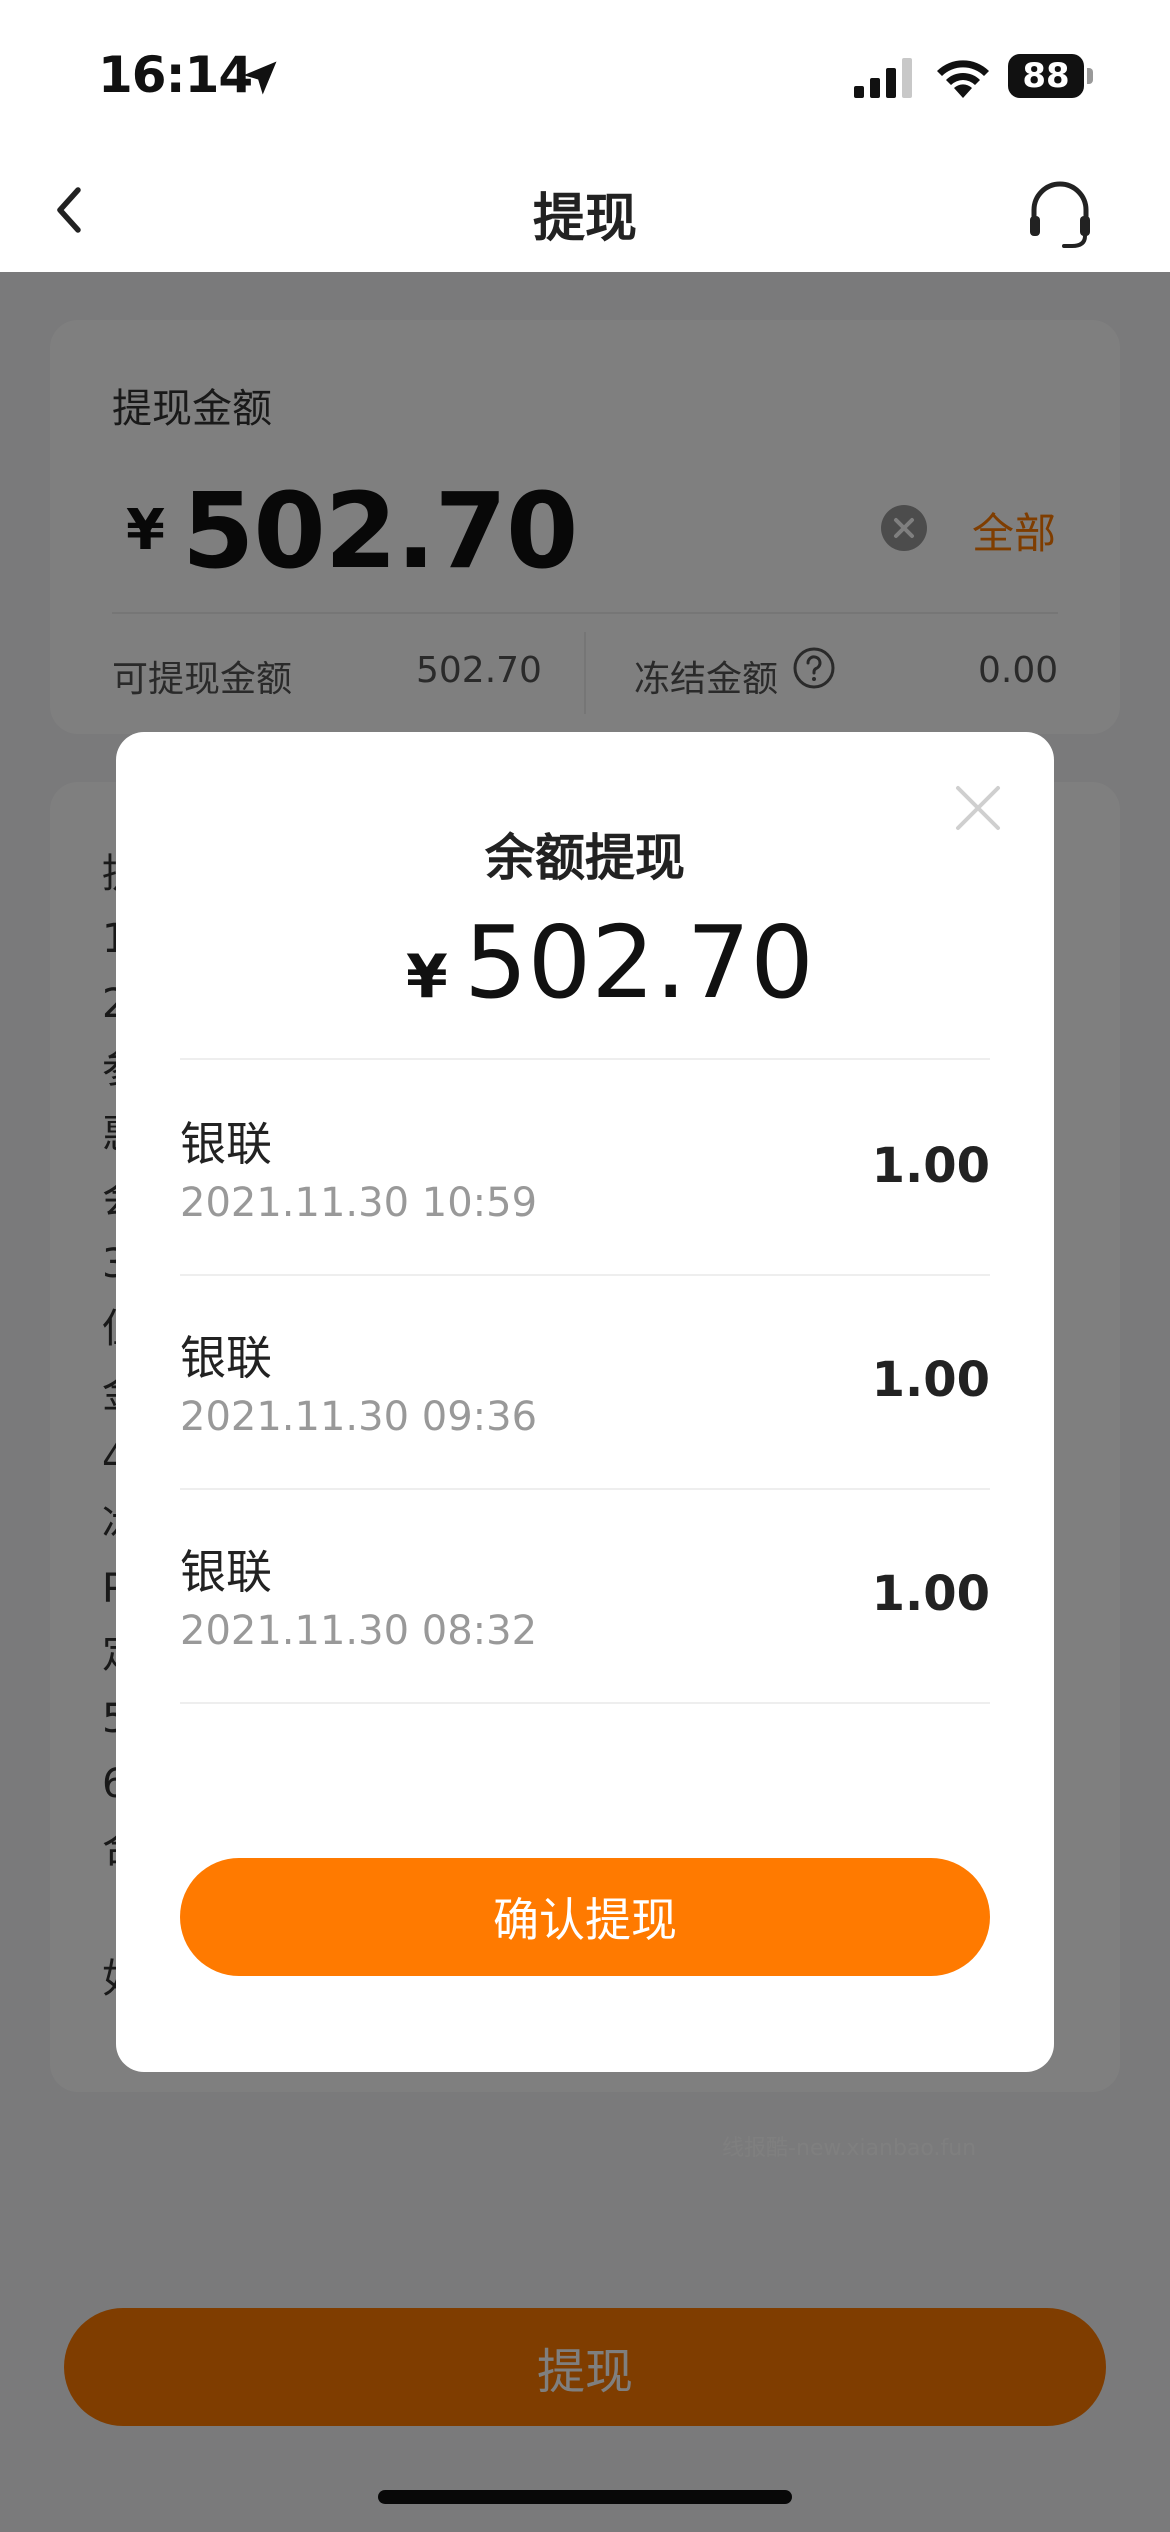 This screenshot has width=1170, height=2532. What do you see at coordinates (585, 1917) in the screenshot?
I see `confirm-withdraw-button: 确认提现` at bounding box center [585, 1917].